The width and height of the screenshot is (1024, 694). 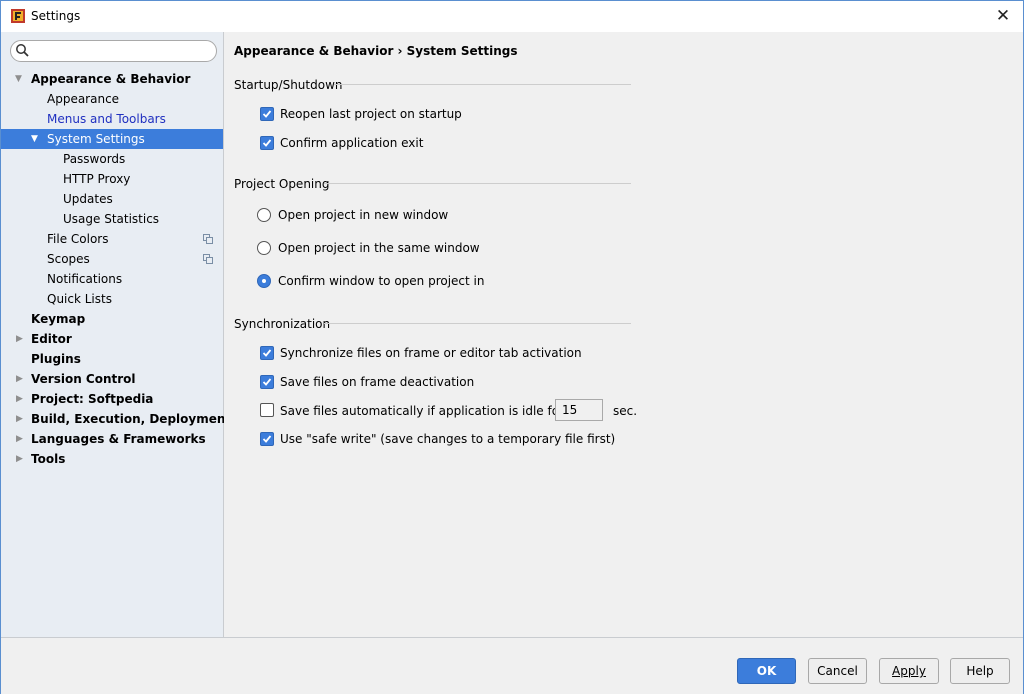 What do you see at coordinates (18, 16) in the screenshot?
I see `app-icon` at bounding box center [18, 16].